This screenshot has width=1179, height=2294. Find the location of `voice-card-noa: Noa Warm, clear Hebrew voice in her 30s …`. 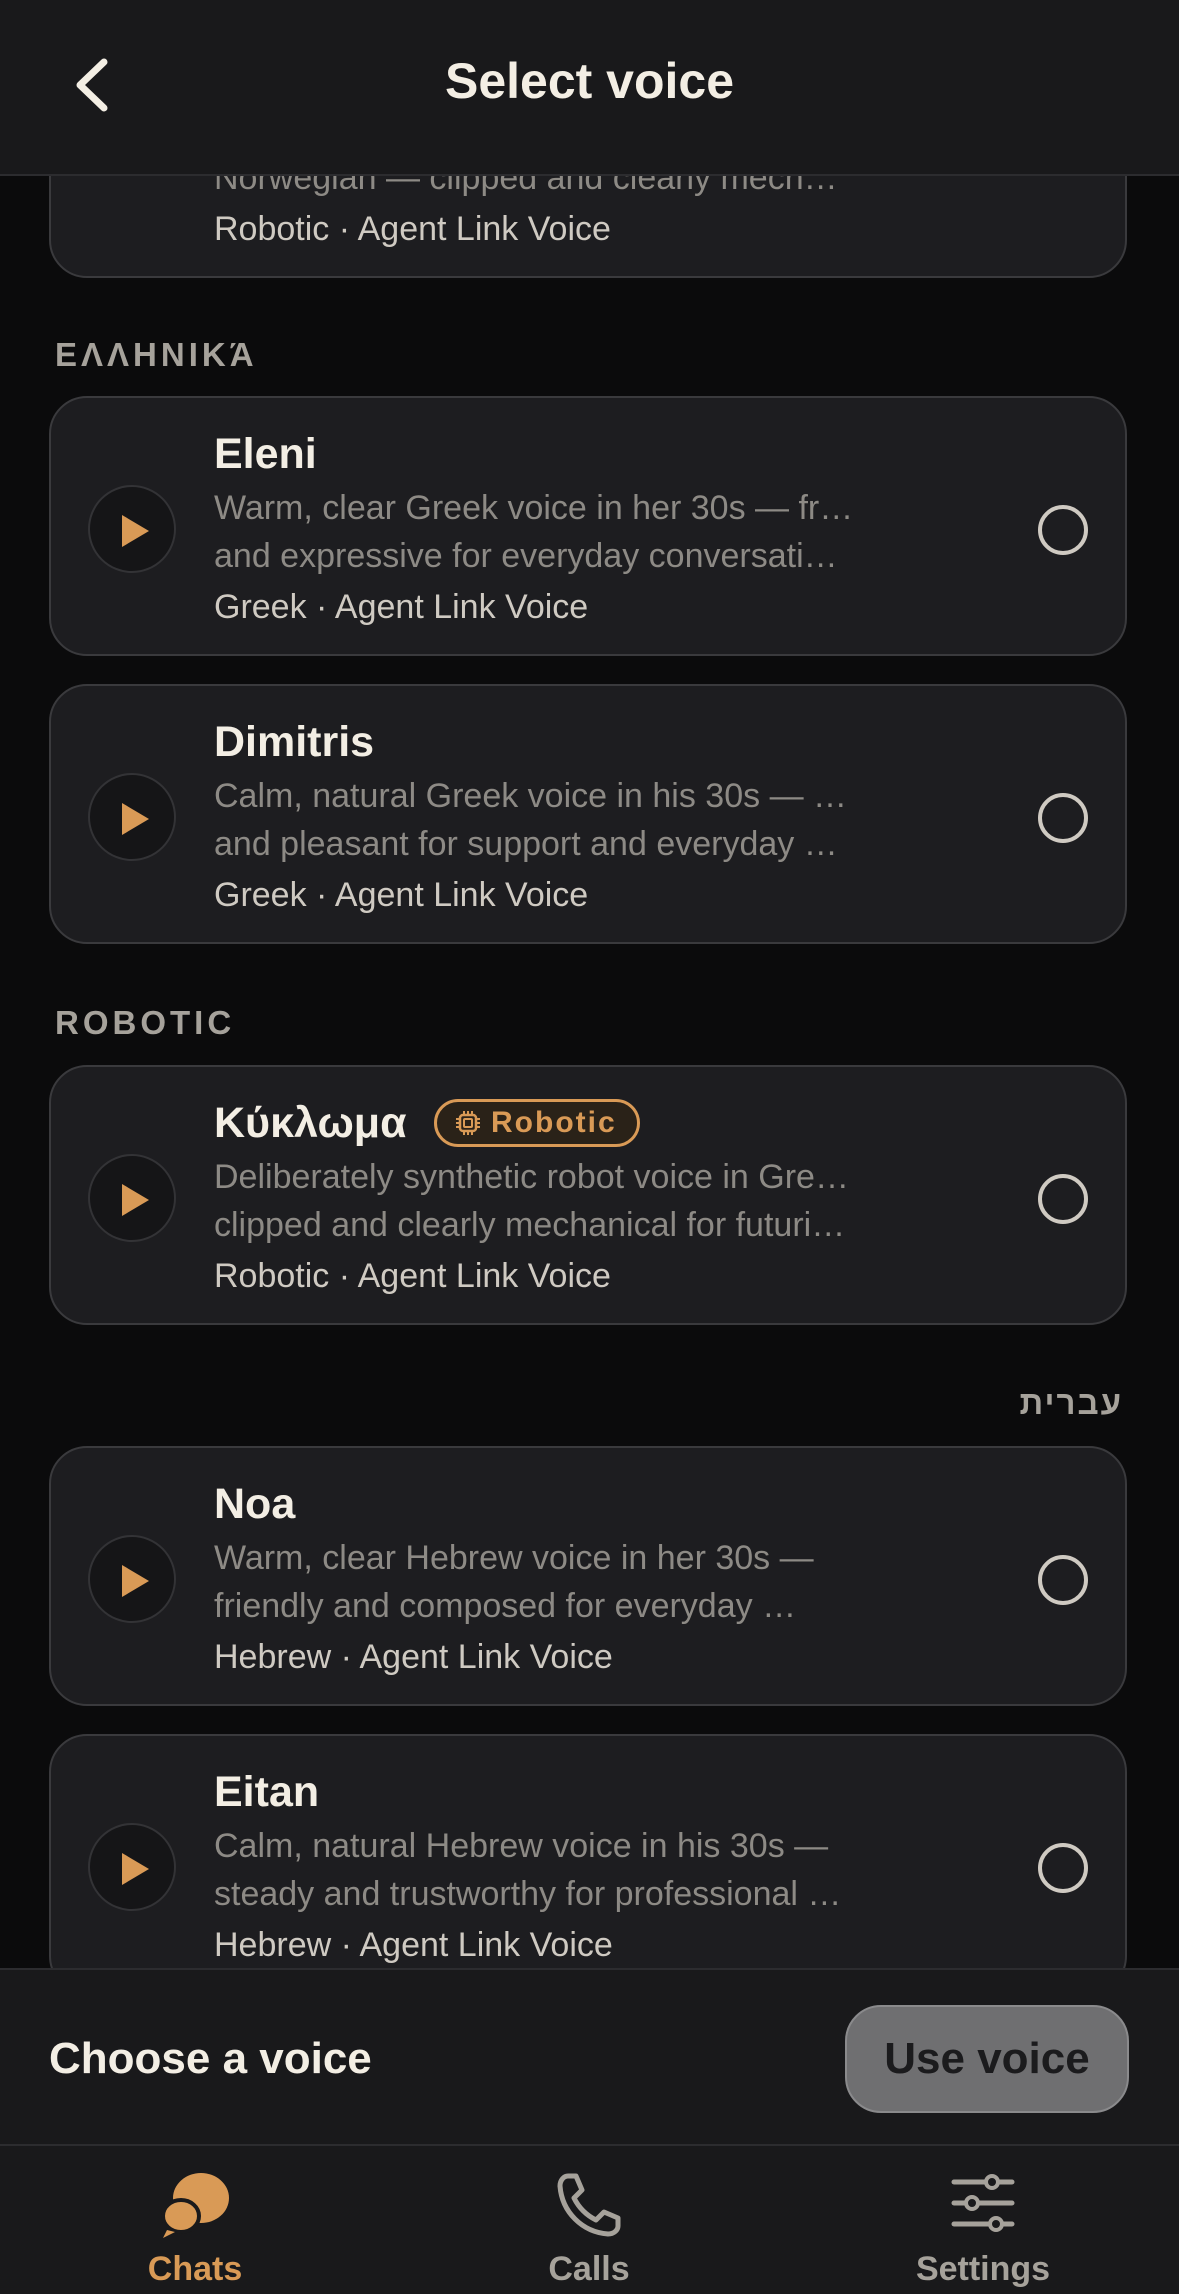

voice-card-noa: Noa Warm, clear Hebrew voice in her 30s … is located at coordinates (588, 1576).